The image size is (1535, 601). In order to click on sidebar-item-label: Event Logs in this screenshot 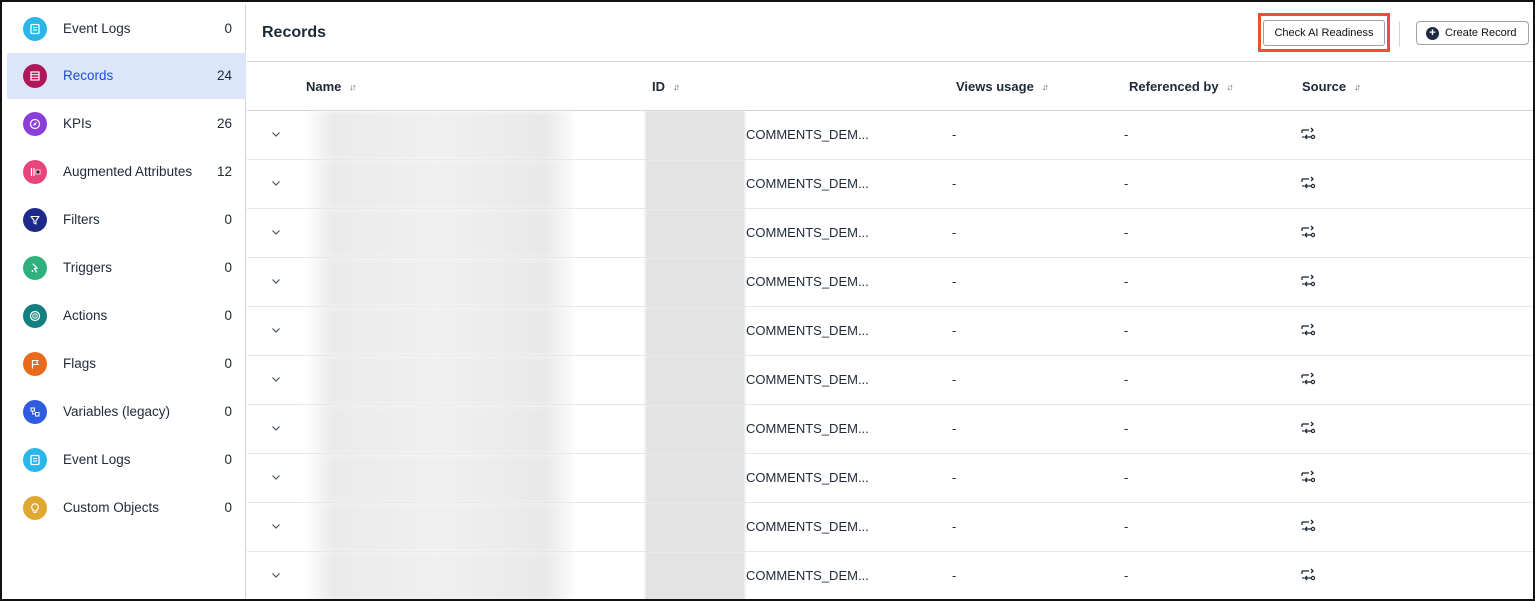, I will do `click(97, 459)`.